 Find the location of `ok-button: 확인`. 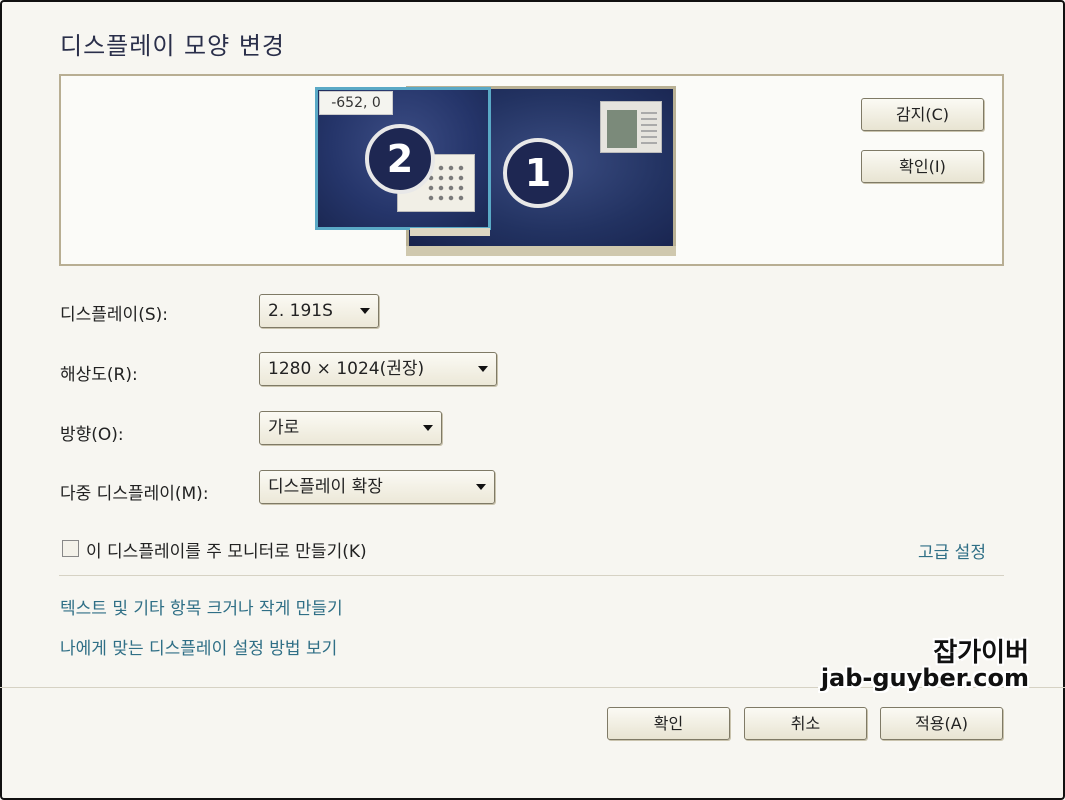

ok-button: 확인 is located at coordinates (668, 723).